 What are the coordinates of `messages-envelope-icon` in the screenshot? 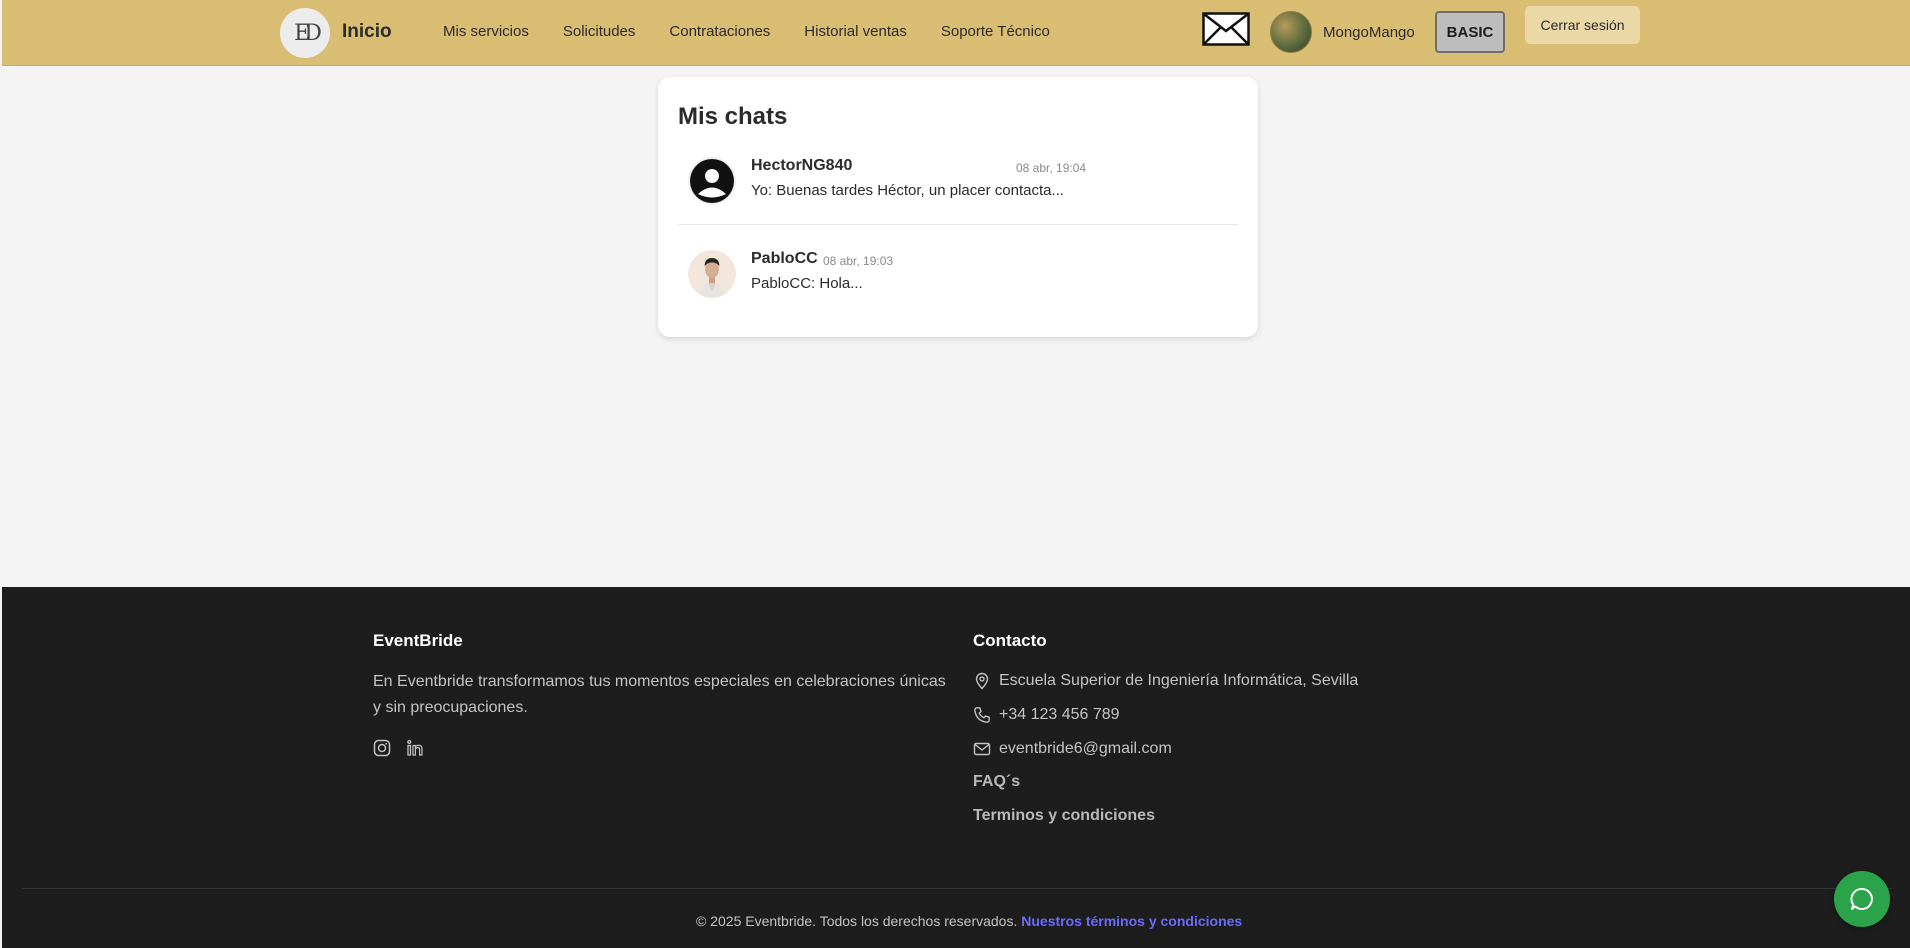 It's located at (1226, 29).